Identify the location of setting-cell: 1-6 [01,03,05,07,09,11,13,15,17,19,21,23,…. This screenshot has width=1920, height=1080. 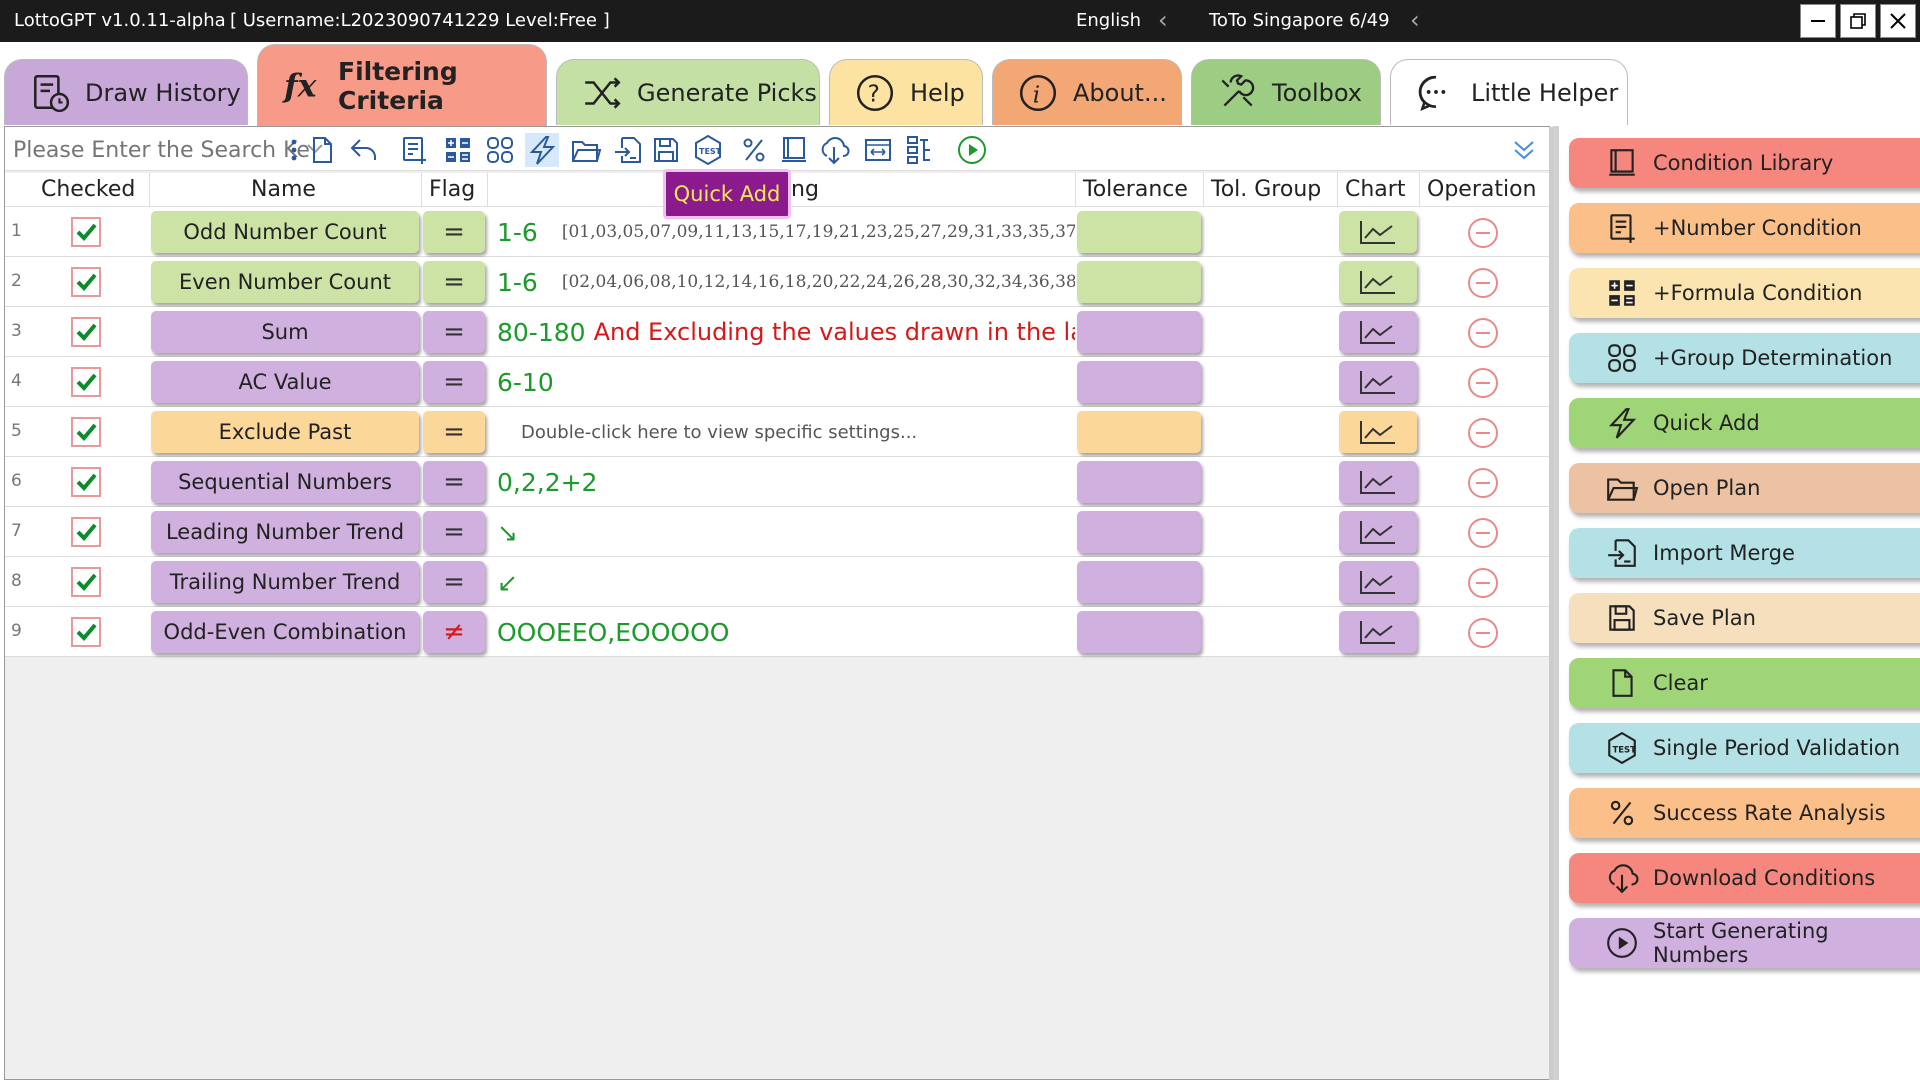
(786, 232).